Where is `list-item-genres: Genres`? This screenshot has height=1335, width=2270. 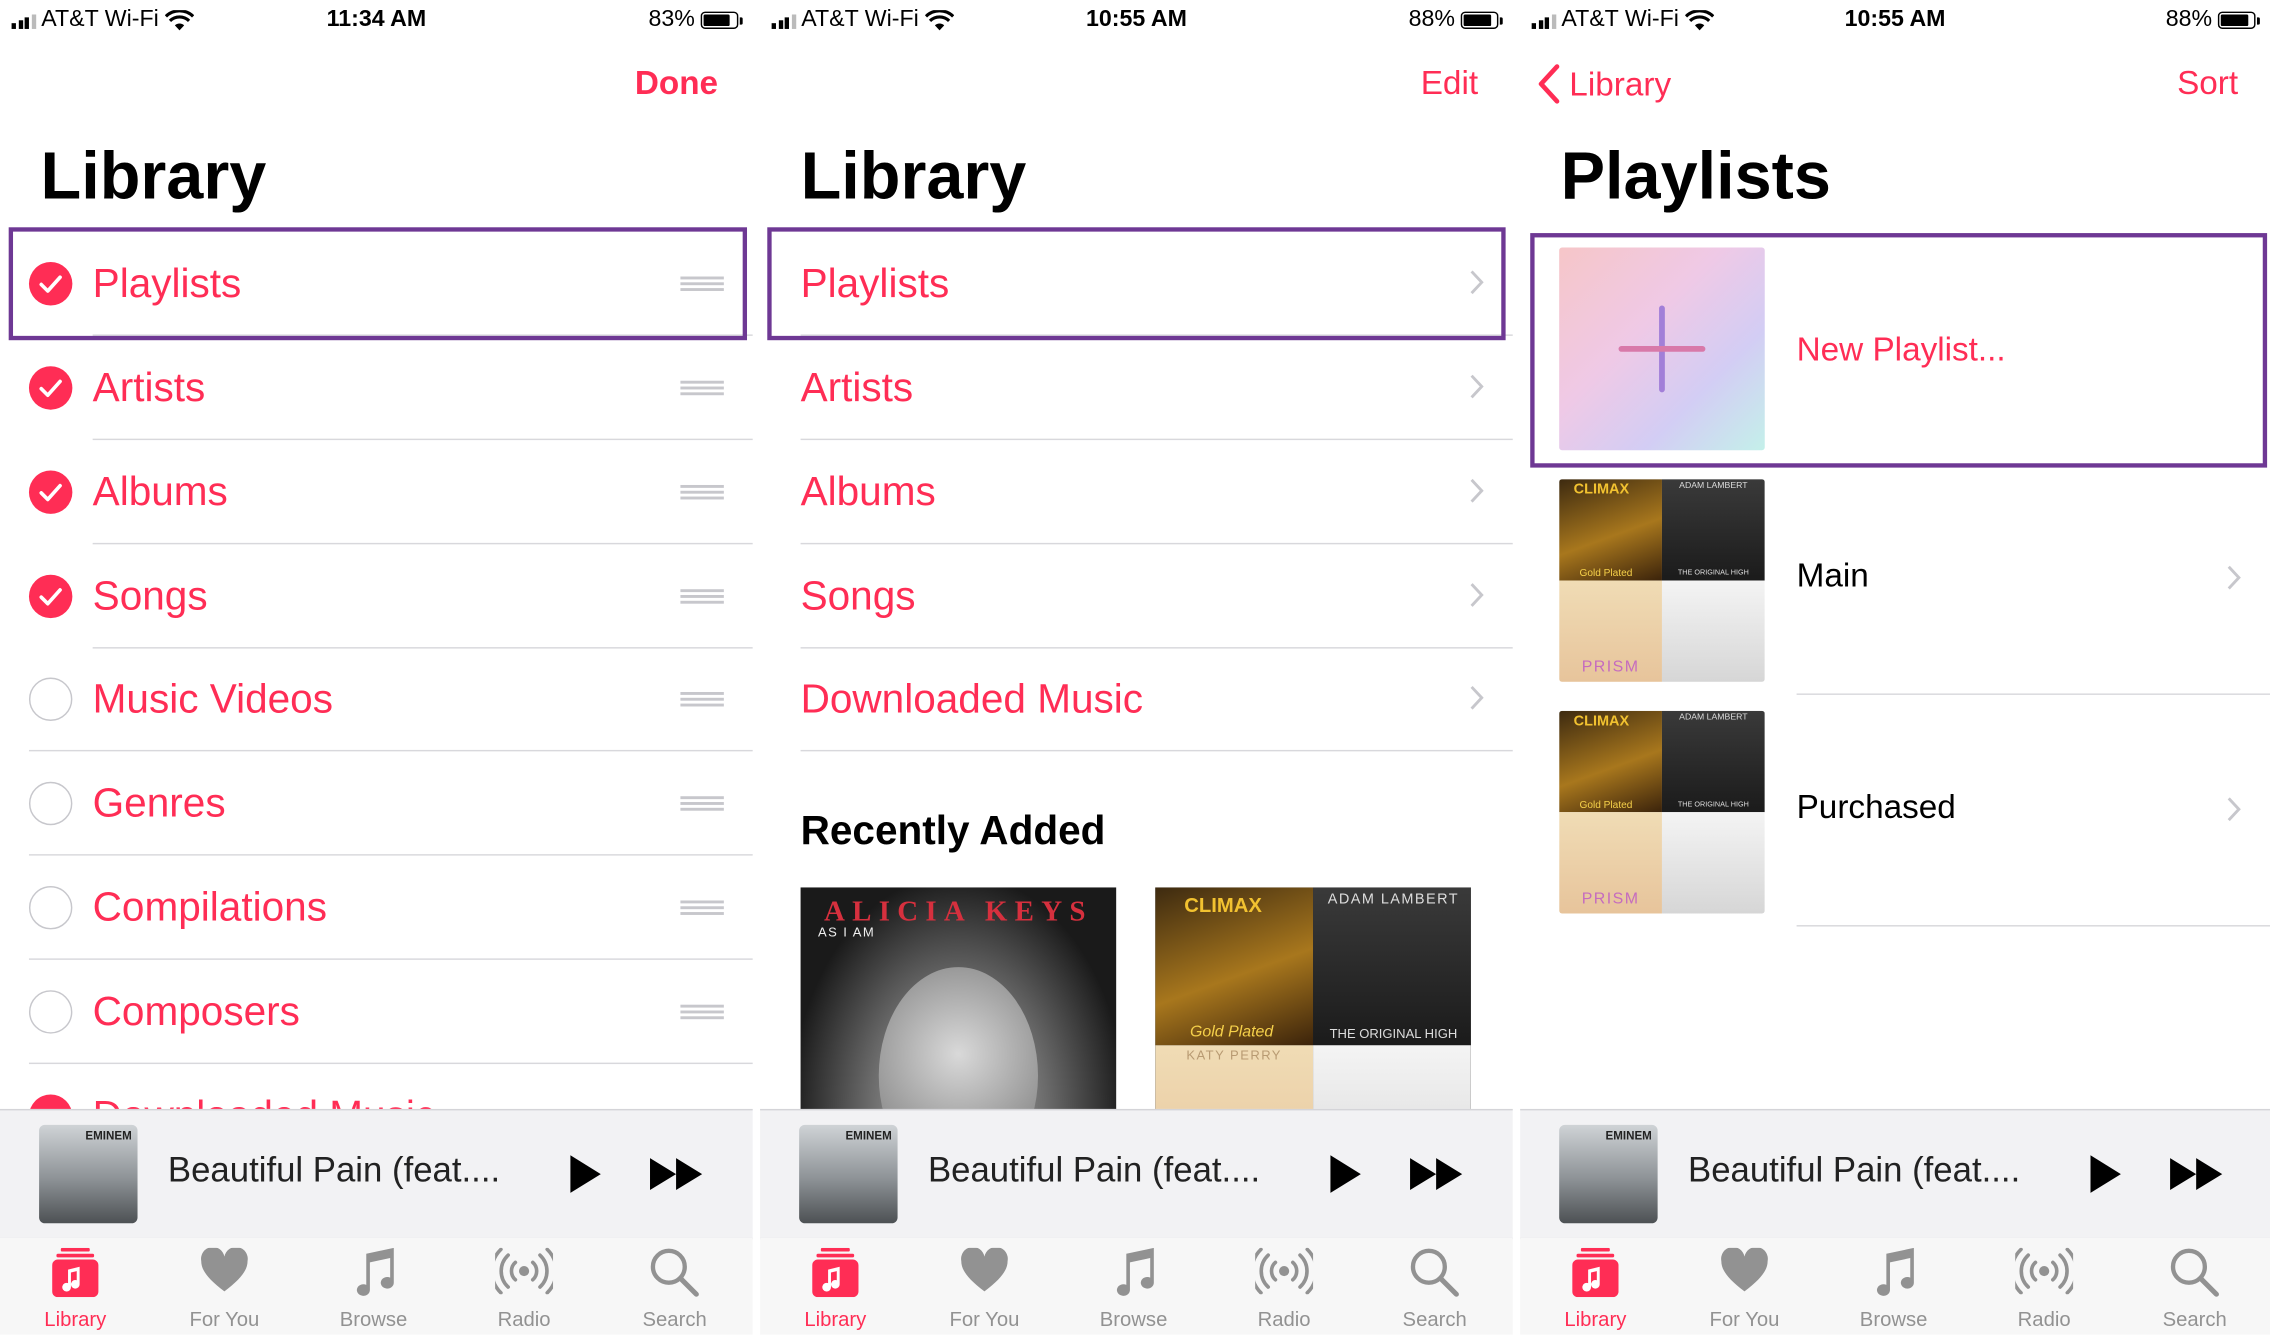
list-item-genres: Genres is located at coordinates (376, 803).